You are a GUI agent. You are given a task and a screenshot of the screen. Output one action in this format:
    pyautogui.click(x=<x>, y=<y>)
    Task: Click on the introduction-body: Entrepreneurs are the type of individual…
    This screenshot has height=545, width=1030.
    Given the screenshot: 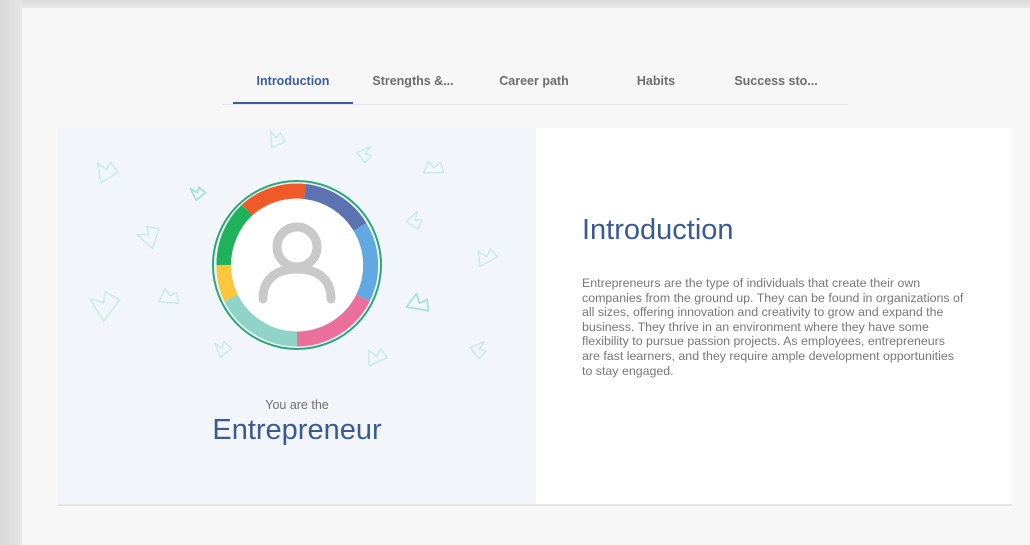 What is the action you would take?
    pyautogui.click(x=773, y=327)
    